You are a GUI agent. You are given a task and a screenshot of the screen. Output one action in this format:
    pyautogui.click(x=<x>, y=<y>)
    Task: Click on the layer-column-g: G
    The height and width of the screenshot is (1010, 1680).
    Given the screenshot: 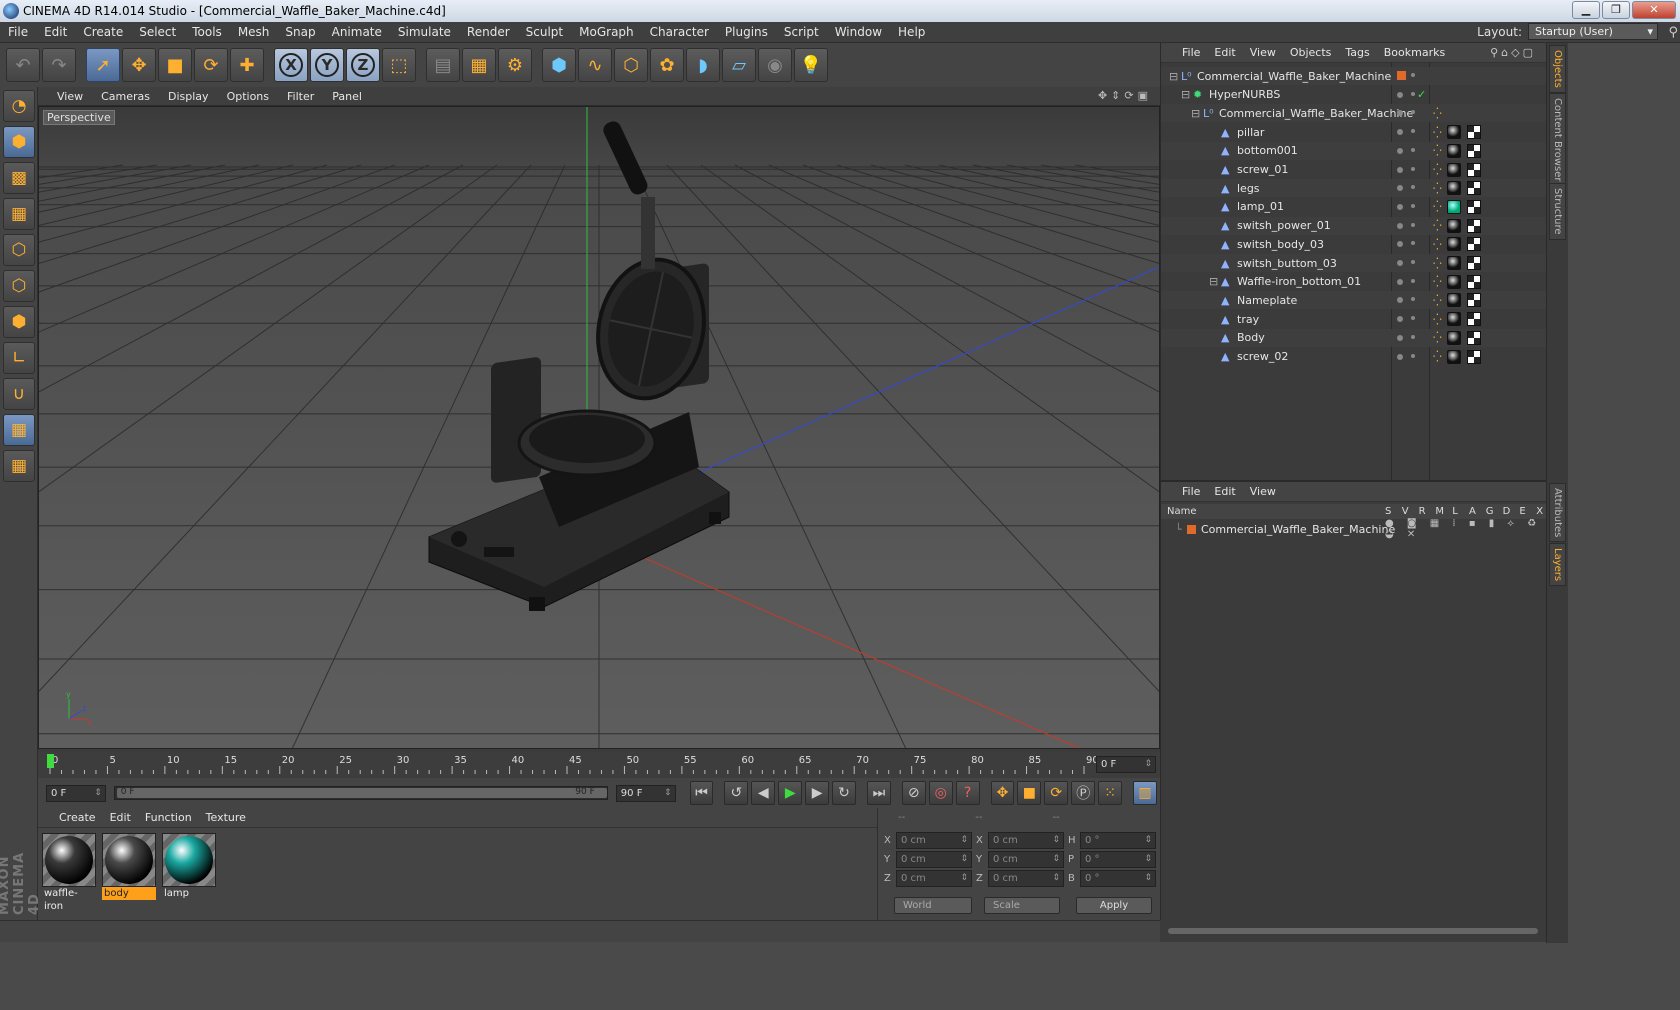 What is the action you would take?
    pyautogui.click(x=1490, y=511)
    